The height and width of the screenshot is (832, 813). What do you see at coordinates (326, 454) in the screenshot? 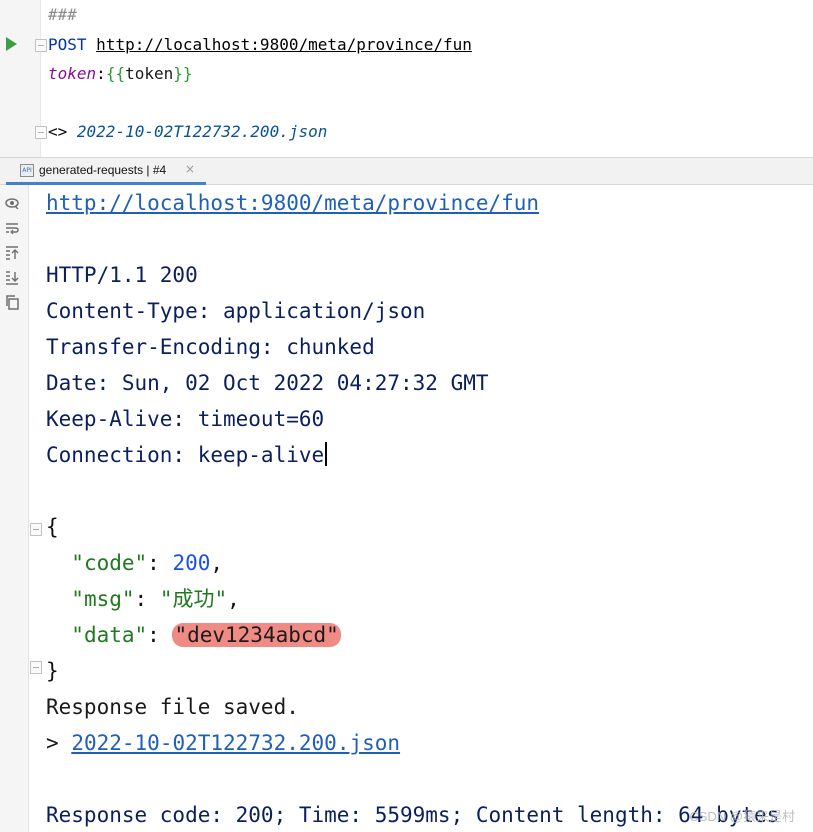
I see `text-caret` at bounding box center [326, 454].